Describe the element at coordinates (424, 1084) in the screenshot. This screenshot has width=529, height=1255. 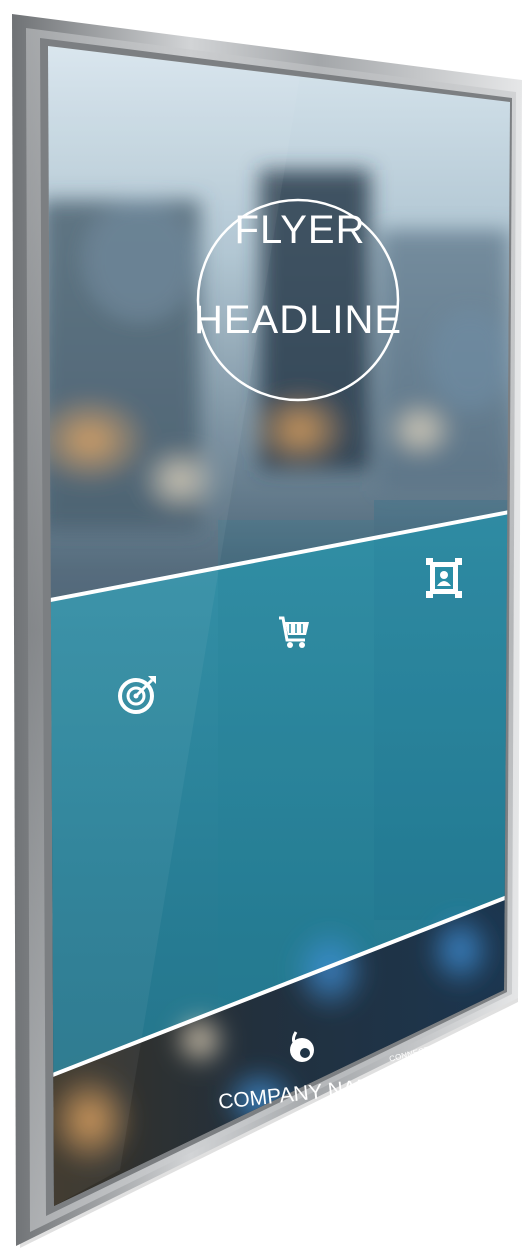
I see `facebook-icon` at that location.